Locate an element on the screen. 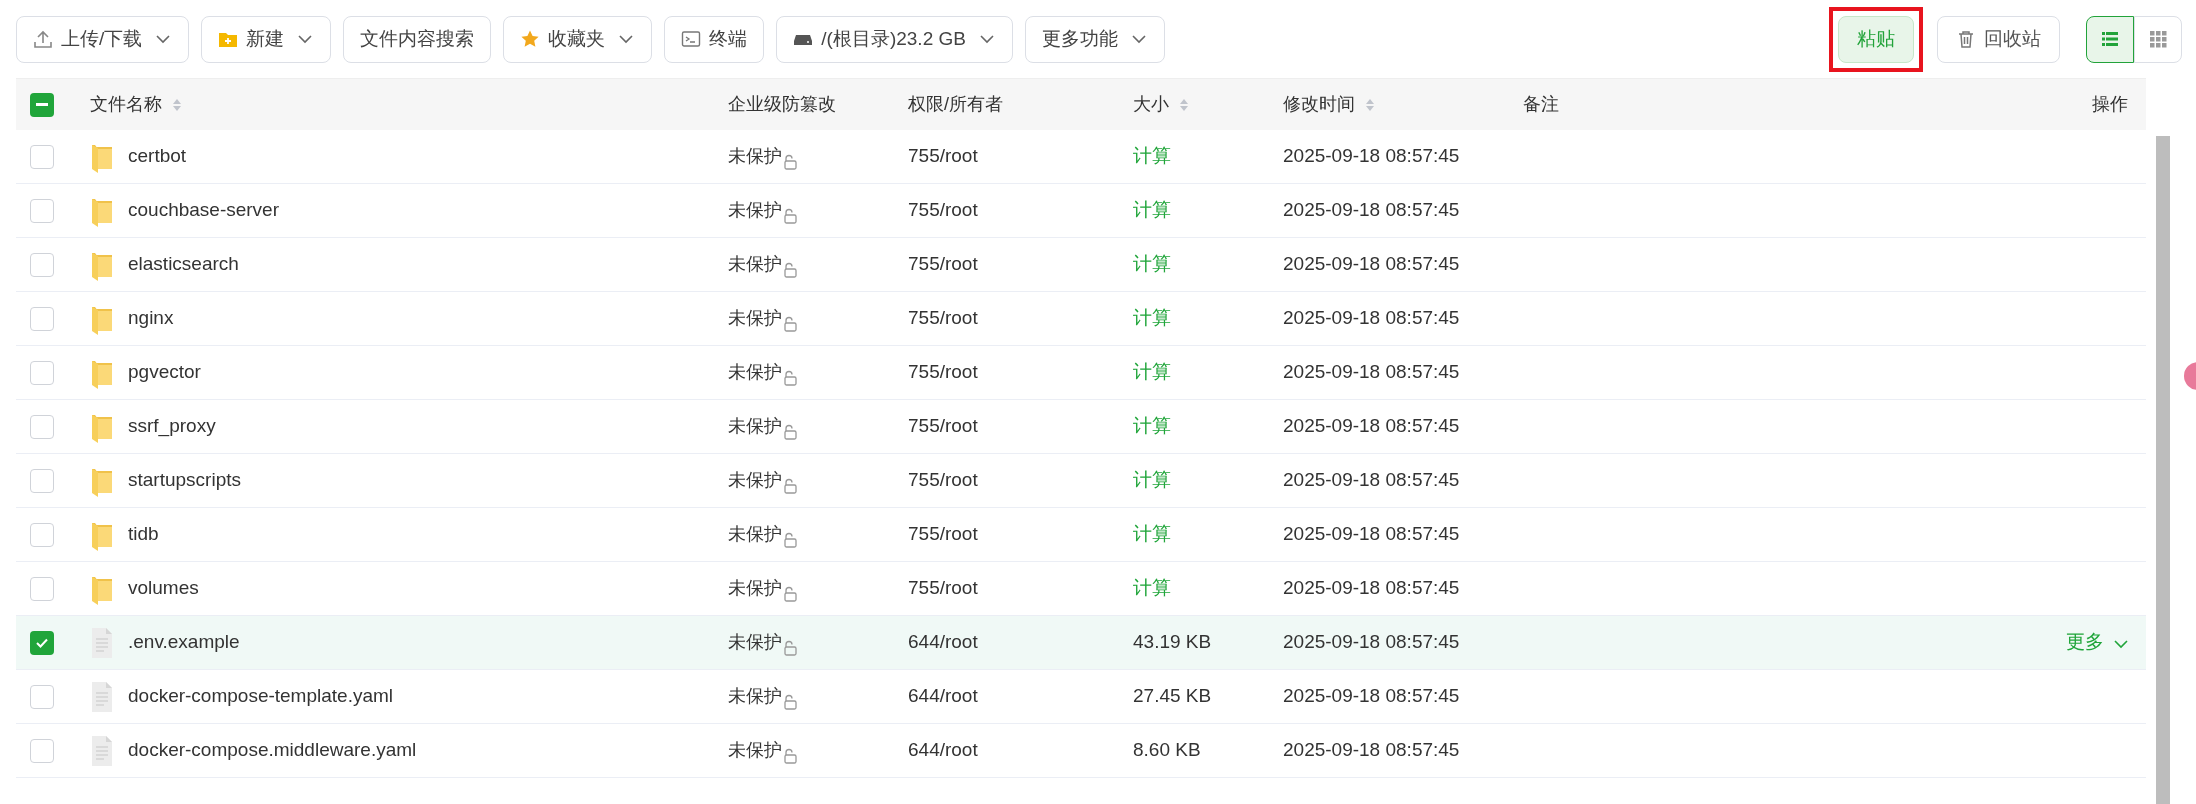 This screenshot has width=2196, height=804. column-header: 备注 is located at coordinates (1541, 104).